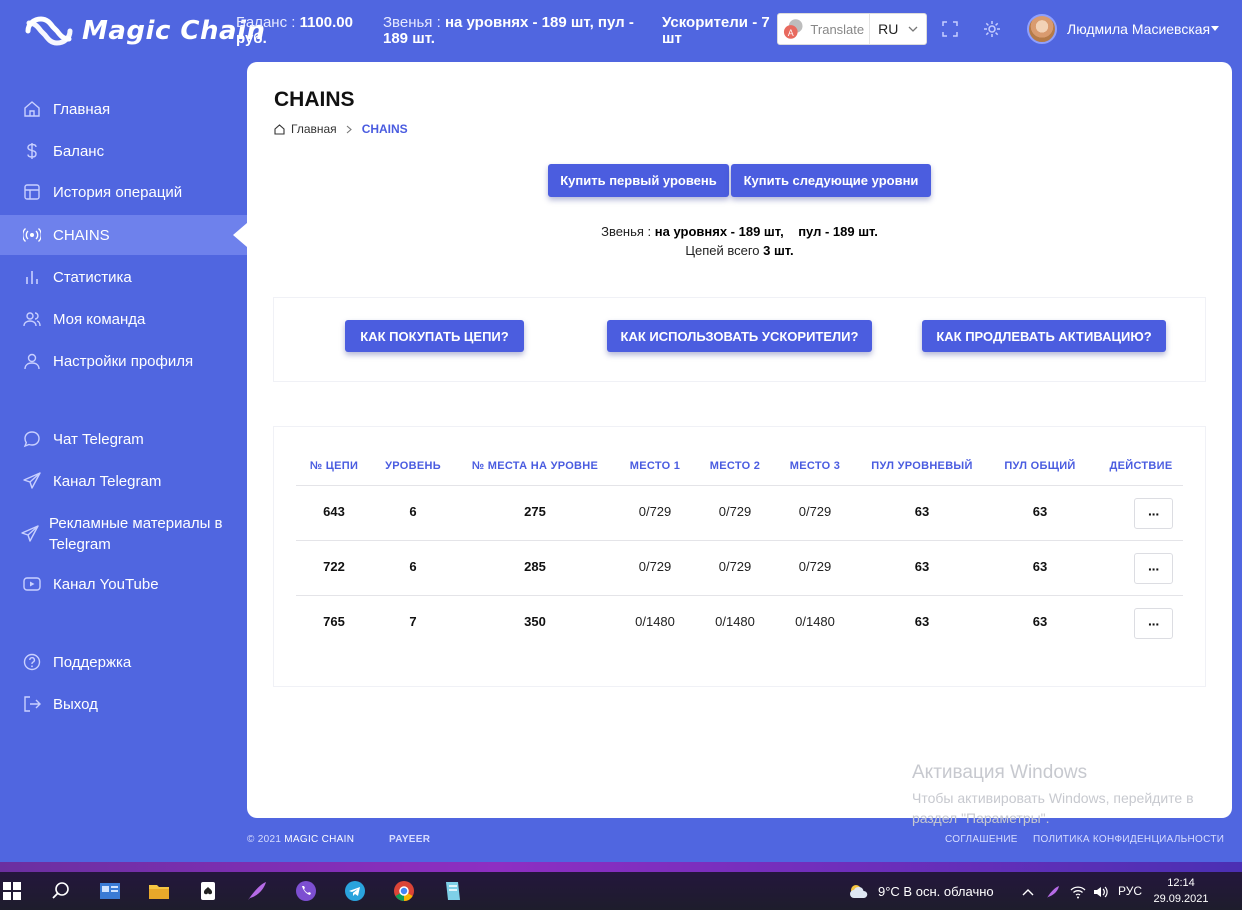  I want to click on pool-total: 63, so click(1040, 621).